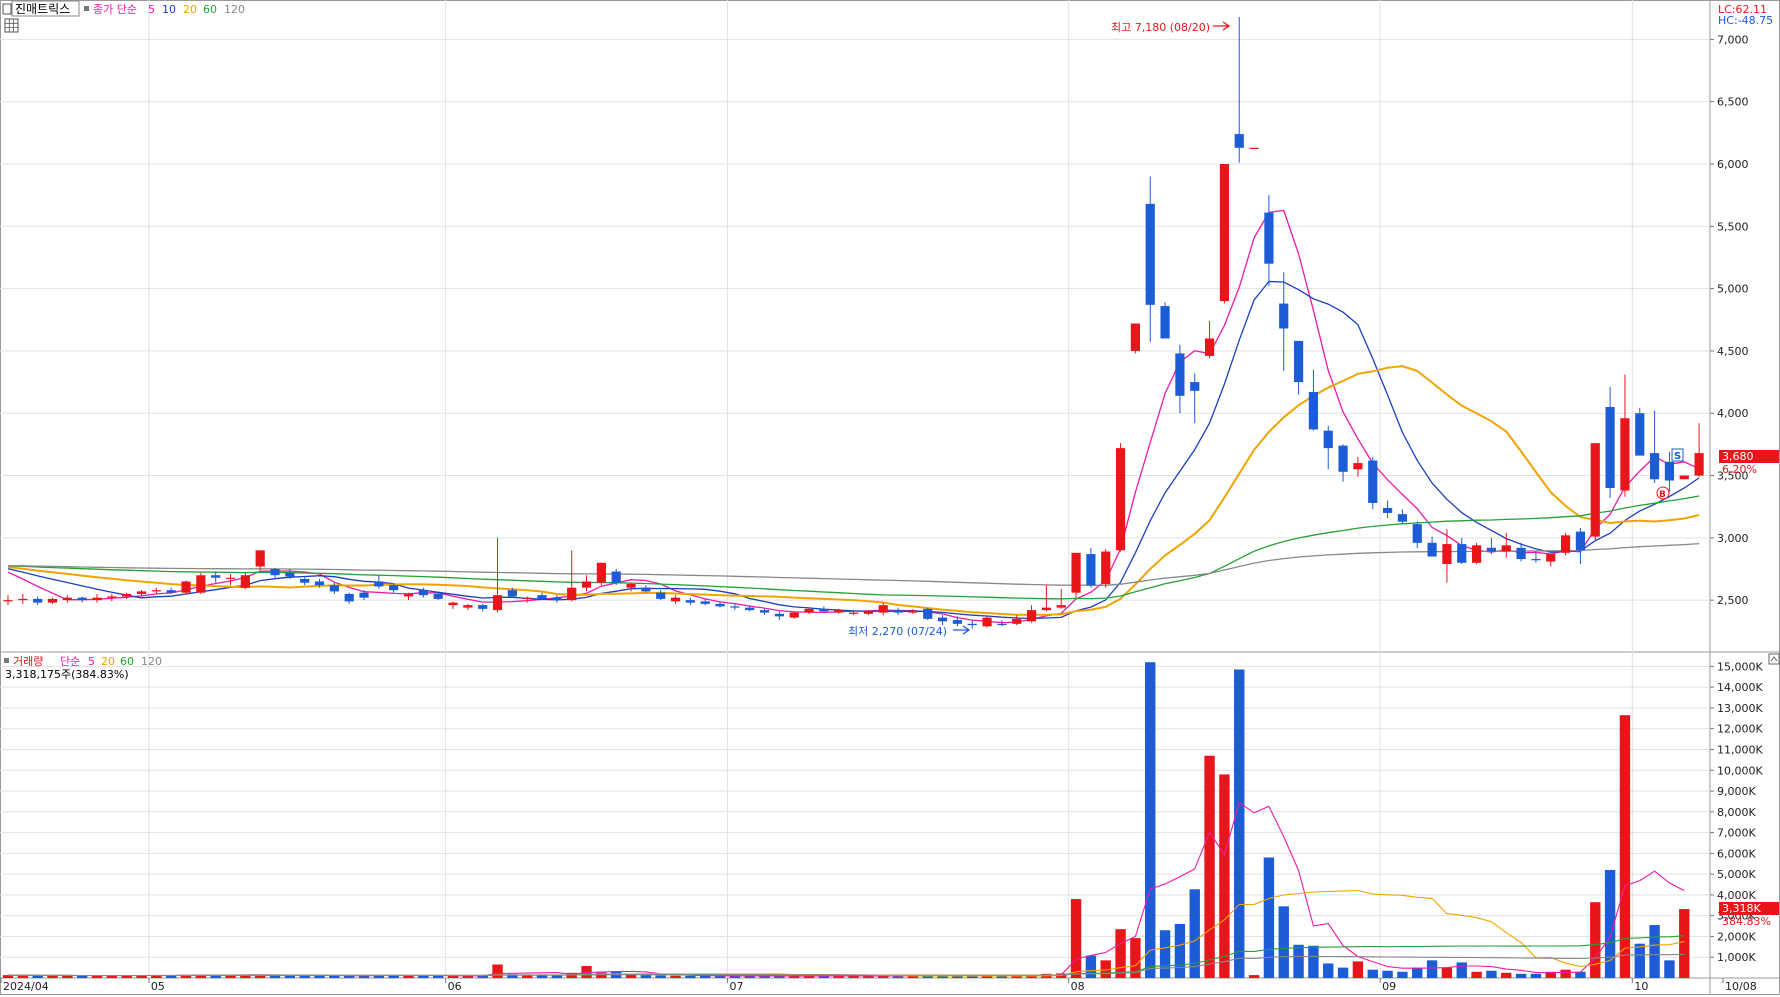 This screenshot has height=997, width=1780. What do you see at coordinates (1733, 226) in the screenshot?
I see `price-tick-label: 5,500` at bounding box center [1733, 226].